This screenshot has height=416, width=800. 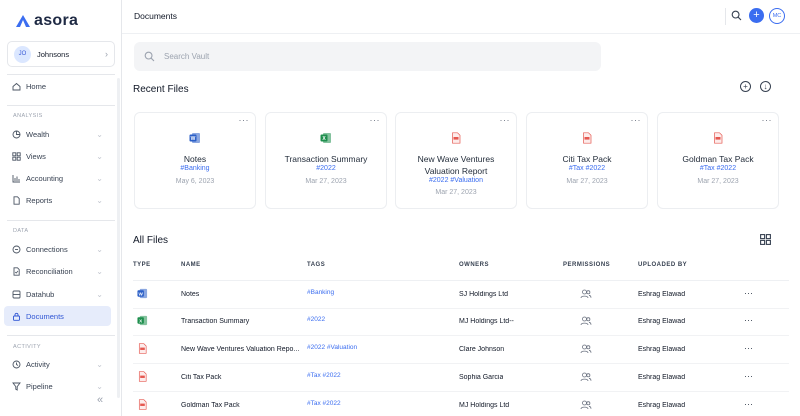 I want to click on nav-item-accounting: Accounting ⌄, so click(x=57, y=178).